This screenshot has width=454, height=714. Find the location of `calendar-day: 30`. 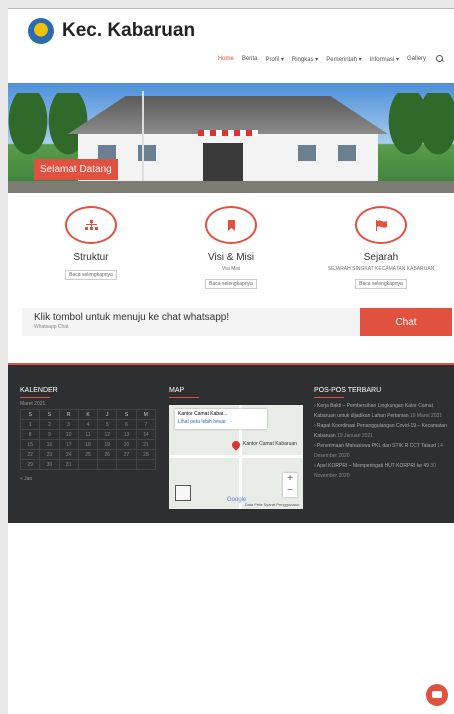

calendar-day: 30 is located at coordinates (49, 464).